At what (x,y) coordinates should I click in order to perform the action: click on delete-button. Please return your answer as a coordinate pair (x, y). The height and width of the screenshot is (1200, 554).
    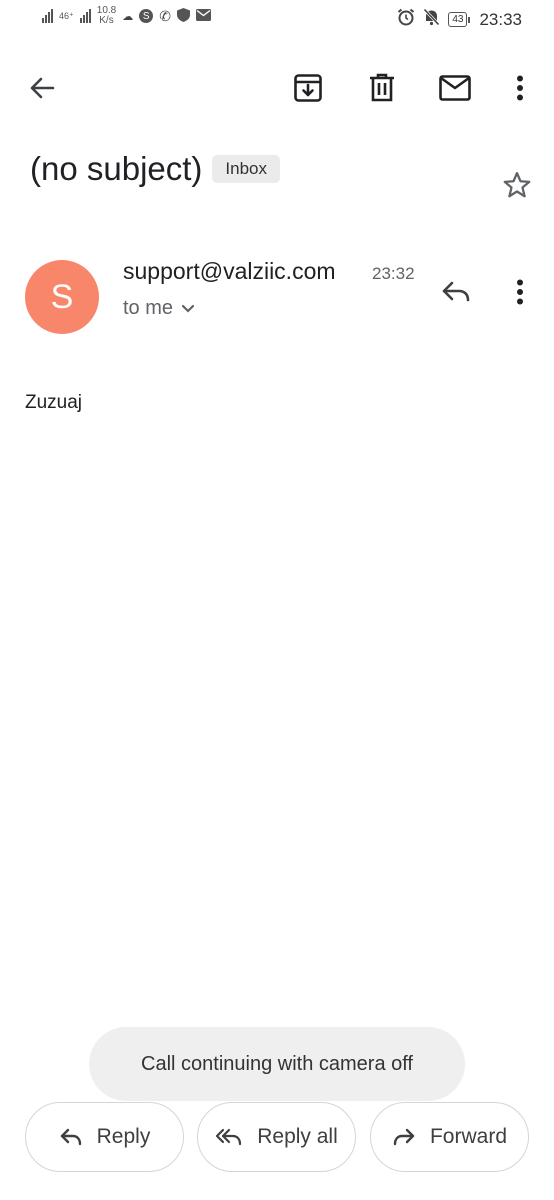
    Looking at the image, I should click on (382, 88).